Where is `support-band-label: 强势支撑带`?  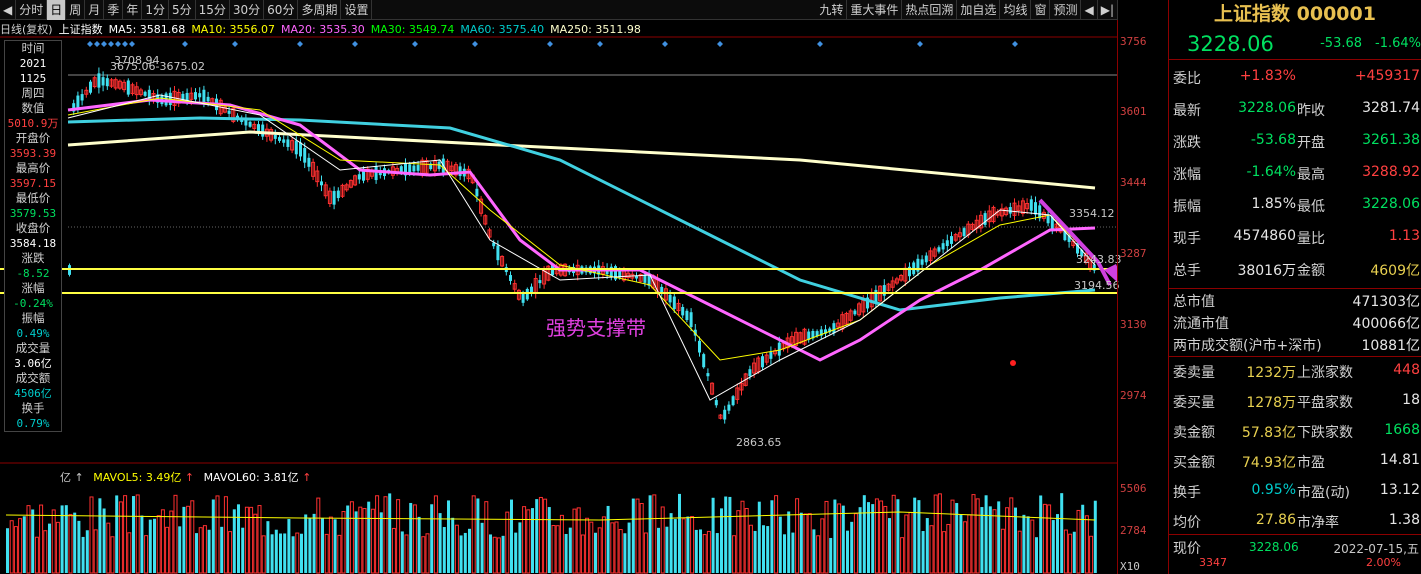 support-band-label: 强势支撑带 is located at coordinates (596, 328).